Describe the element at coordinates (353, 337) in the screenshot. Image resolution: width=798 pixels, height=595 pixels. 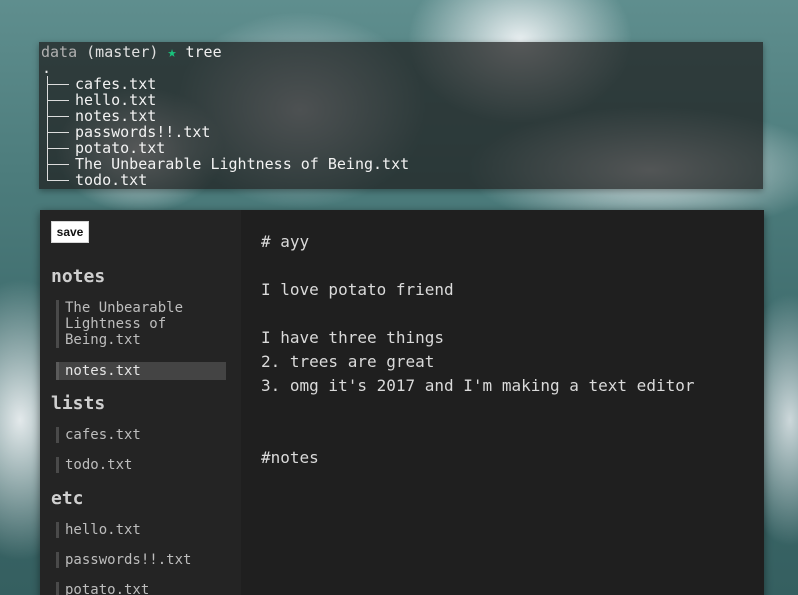
I see `content-line: I have three things` at that location.